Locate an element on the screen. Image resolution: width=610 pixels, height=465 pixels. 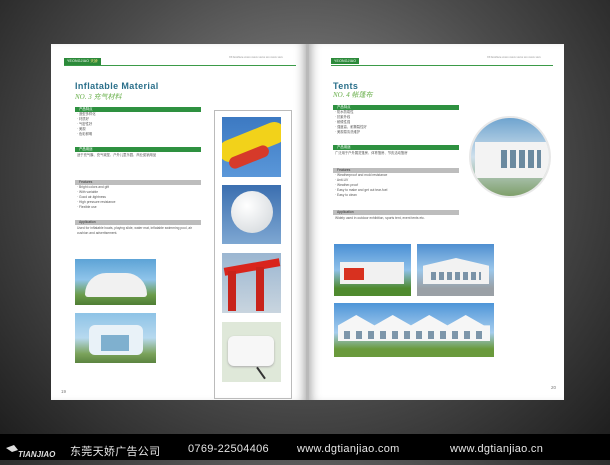
footer-url-cn: www.dgtianjiao.cn is located at coordinates (496, 449).